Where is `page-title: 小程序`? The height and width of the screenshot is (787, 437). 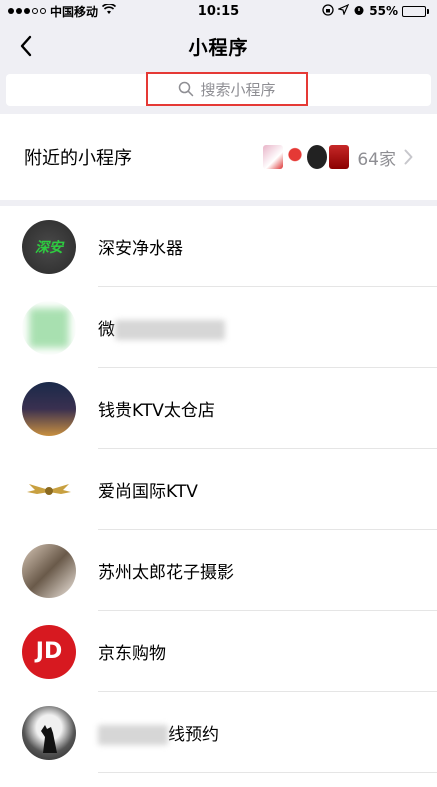
page-title: 小程序 is located at coordinates (218, 47).